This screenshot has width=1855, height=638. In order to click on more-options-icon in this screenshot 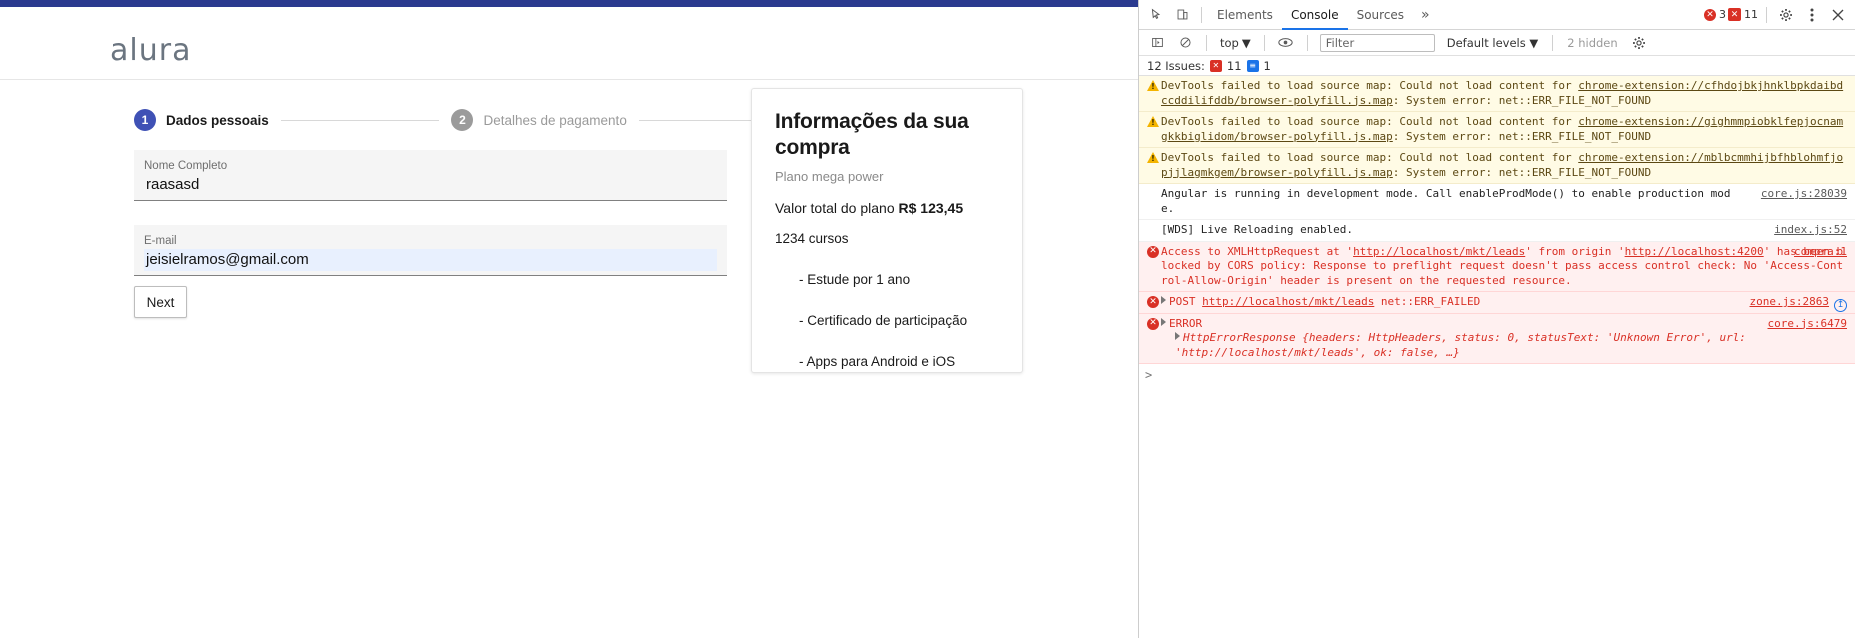, I will do `click(1812, 15)`.